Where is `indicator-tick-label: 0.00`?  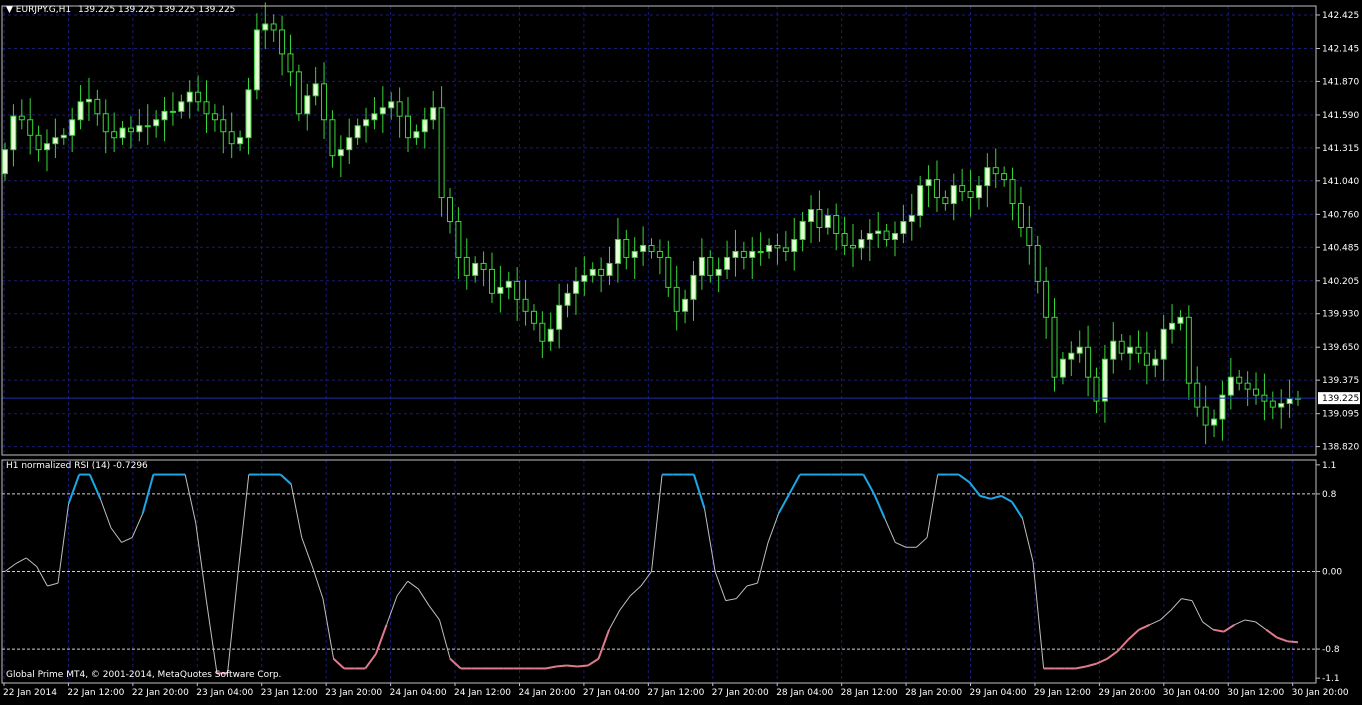
indicator-tick-label: 0.00 is located at coordinates (1332, 573).